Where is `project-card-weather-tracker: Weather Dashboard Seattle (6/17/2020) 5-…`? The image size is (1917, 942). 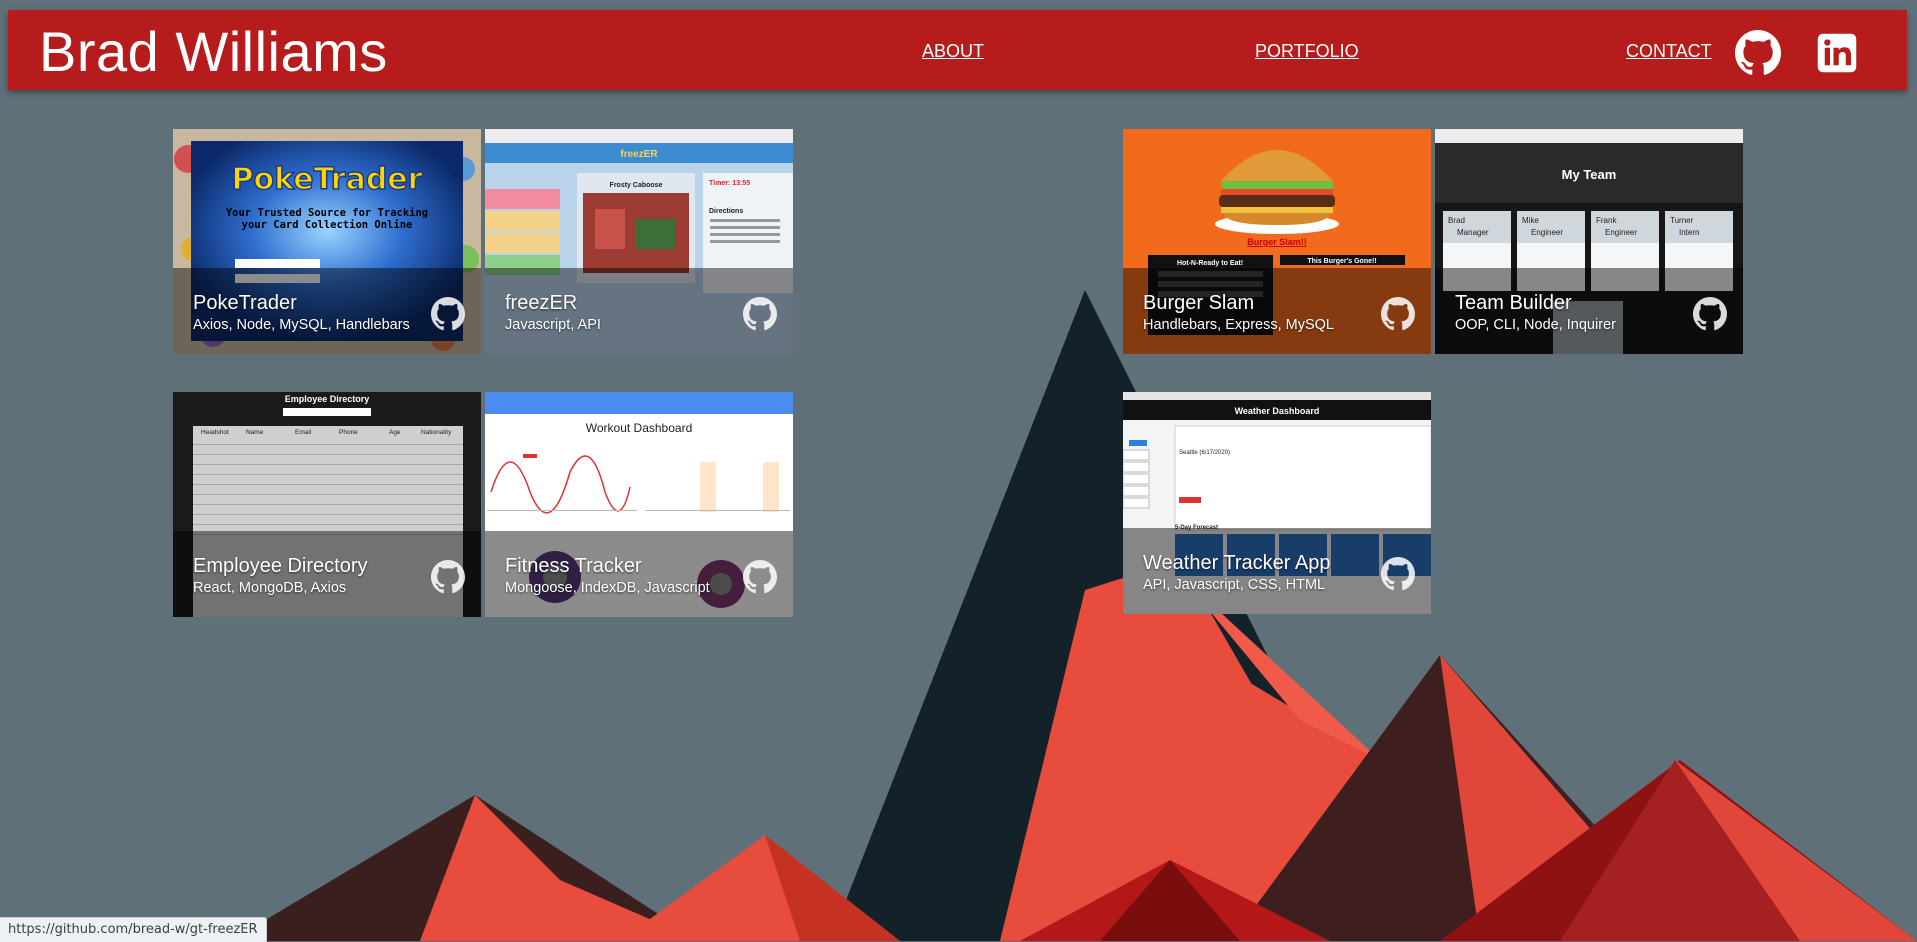 project-card-weather-tracker: Weather Dashboard Seattle (6/17/2020) 5-… is located at coordinates (1277, 503).